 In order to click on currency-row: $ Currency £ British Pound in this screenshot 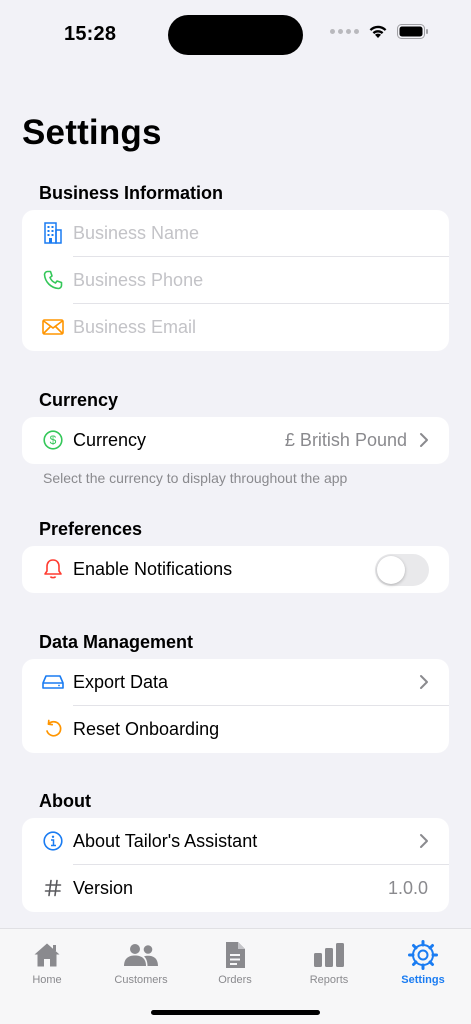, I will do `click(235, 440)`.